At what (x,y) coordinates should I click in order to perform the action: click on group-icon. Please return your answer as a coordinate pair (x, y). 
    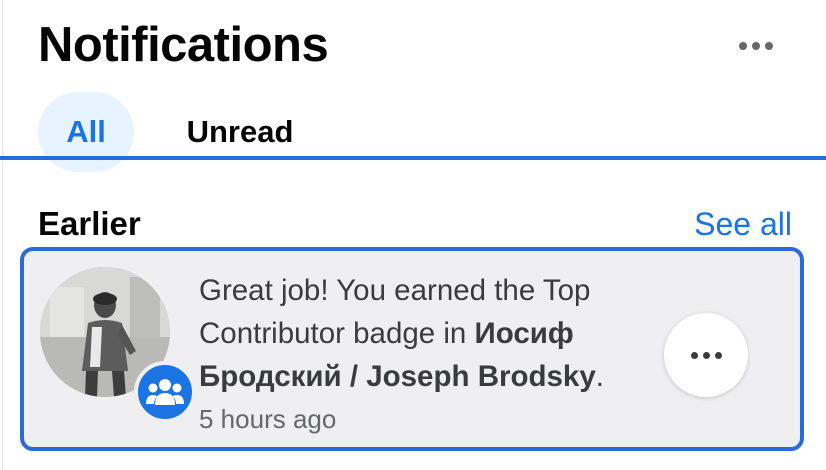
    Looking at the image, I should click on (165, 392).